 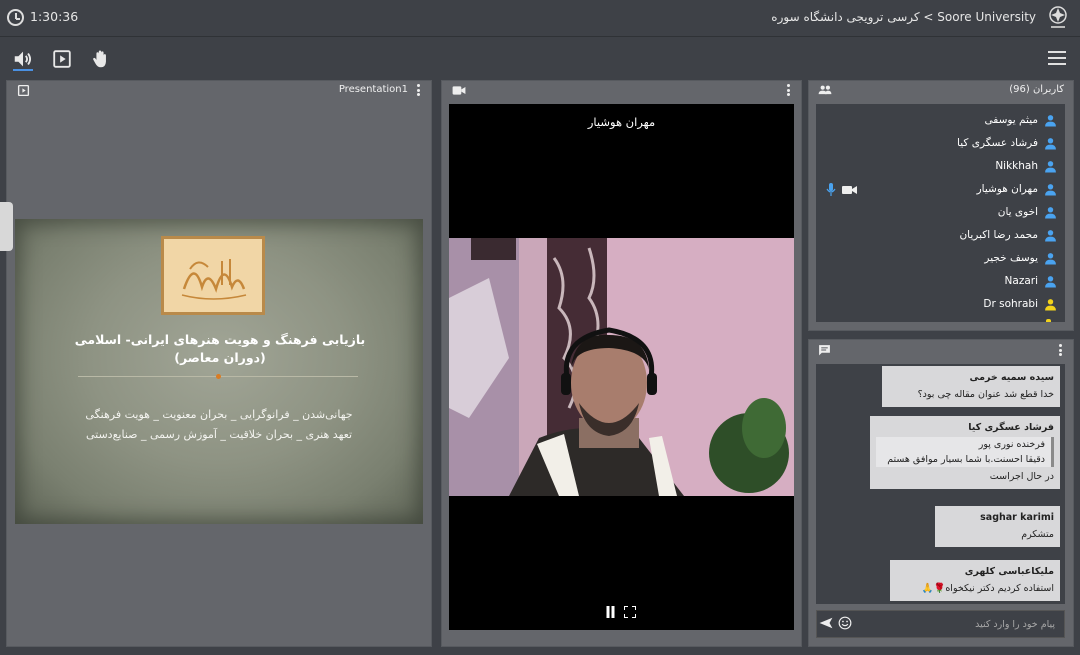 I want to click on user-item: Dr sohrabi, so click(x=1020, y=304).